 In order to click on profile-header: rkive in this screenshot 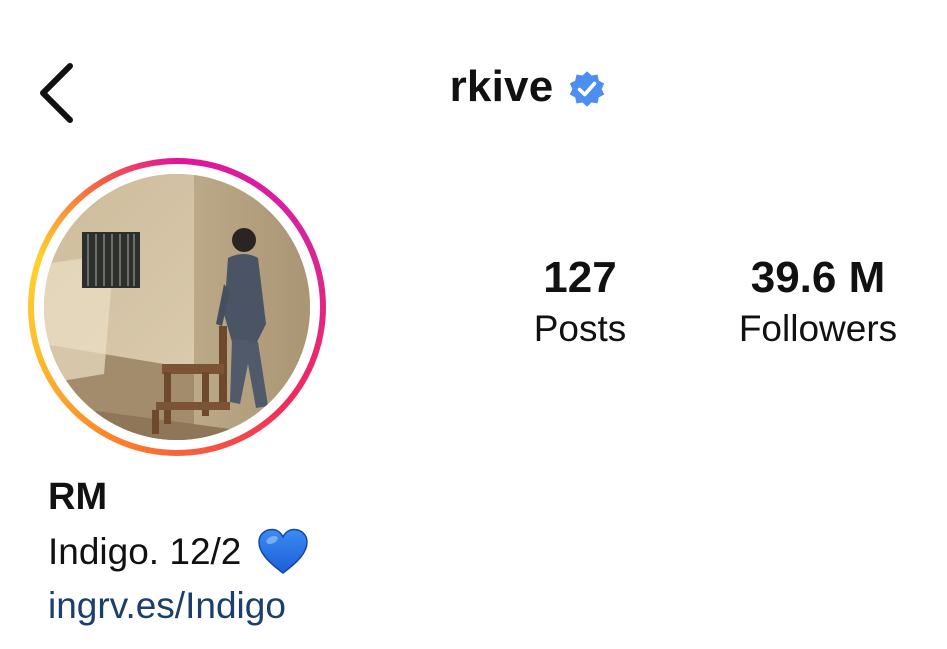, I will do `click(473, 87)`.